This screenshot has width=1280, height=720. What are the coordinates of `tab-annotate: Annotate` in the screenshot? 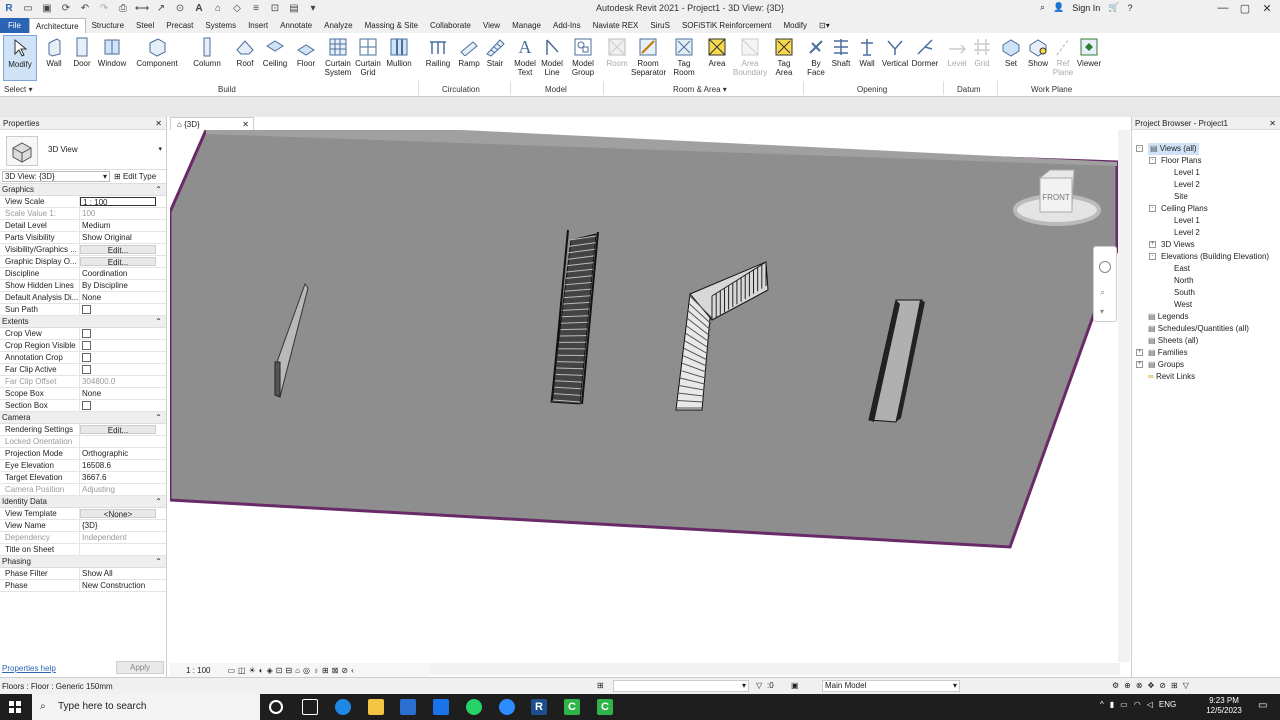 It's located at (296, 25).